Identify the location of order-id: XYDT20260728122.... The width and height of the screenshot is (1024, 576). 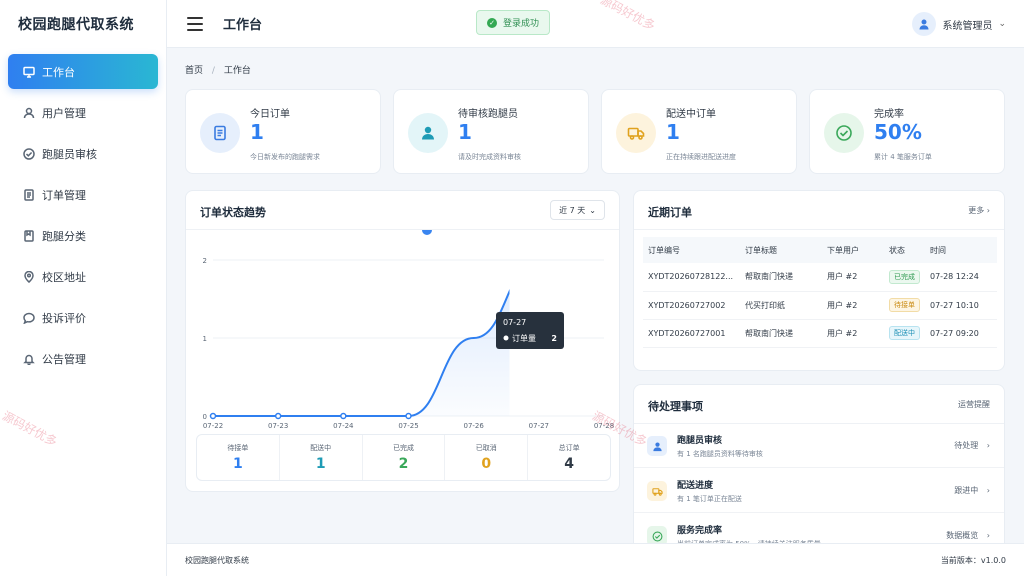
(691, 277).